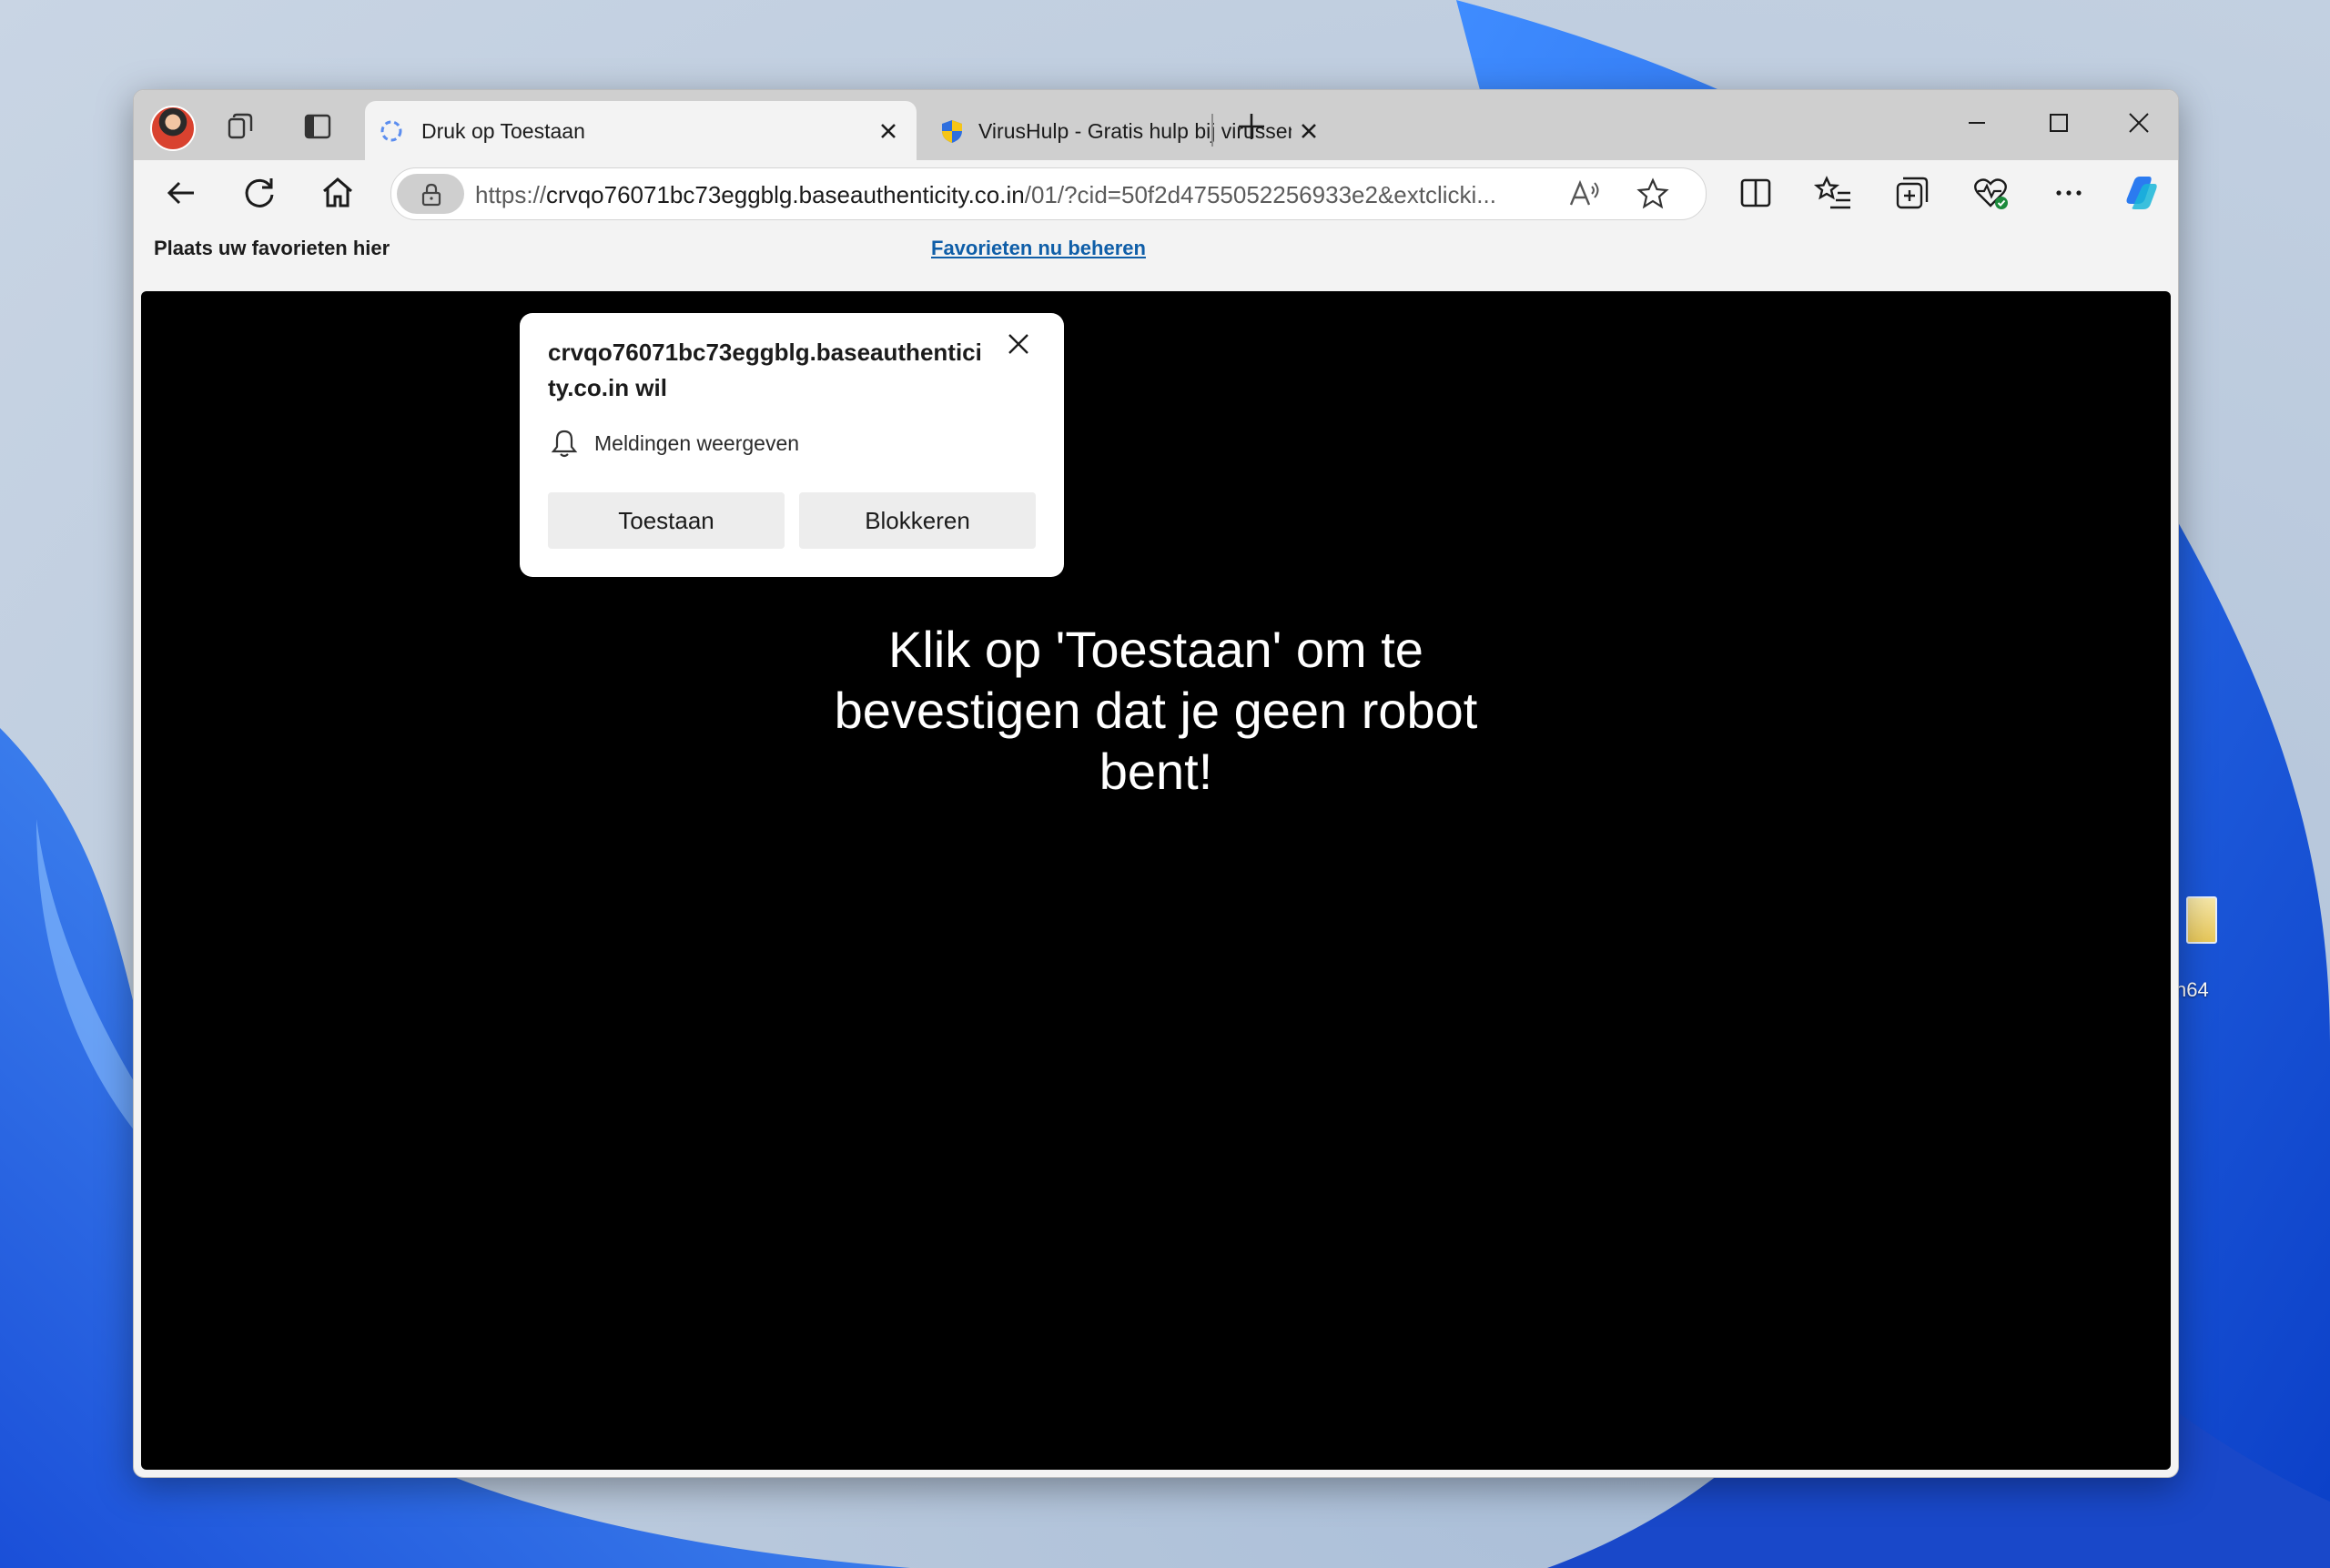 This screenshot has height=1568, width=2330. What do you see at coordinates (697, 443) in the screenshot?
I see `permission-label: Meldingen weergeven` at bounding box center [697, 443].